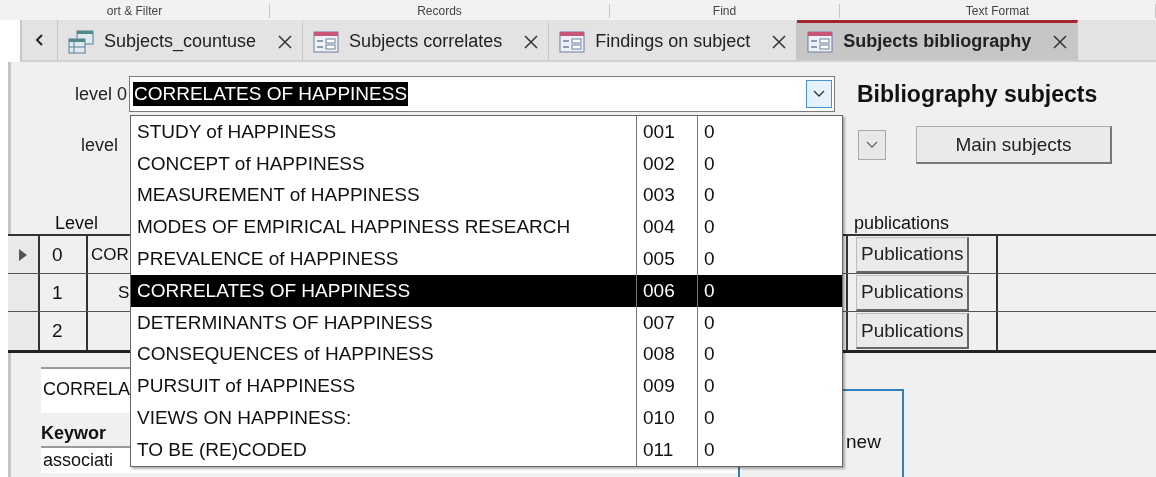 This screenshot has width=1156, height=477. Describe the element at coordinates (673, 40) in the screenshot. I see `document-tab: Findings on subject` at that location.